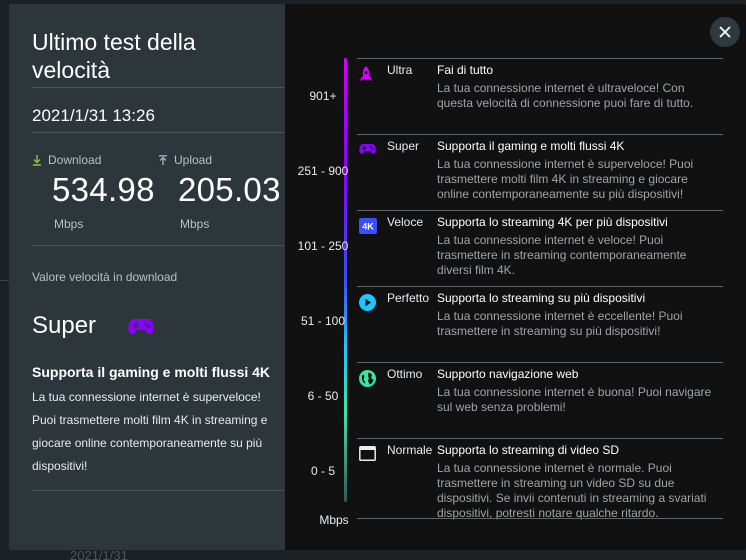  Describe the element at coordinates (405, 222) in the screenshot. I see `tier-name: Veloce` at that location.